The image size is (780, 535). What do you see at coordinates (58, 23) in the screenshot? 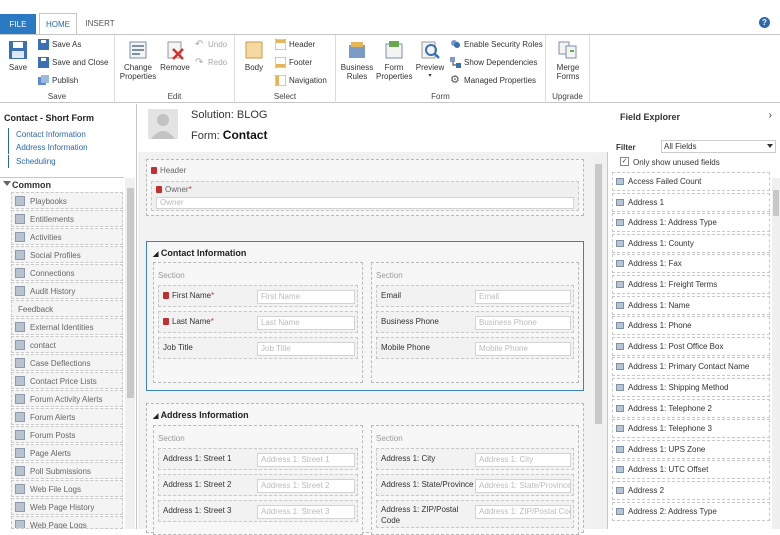
I see `tab-home: HOME` at bounding box center [58, 23].